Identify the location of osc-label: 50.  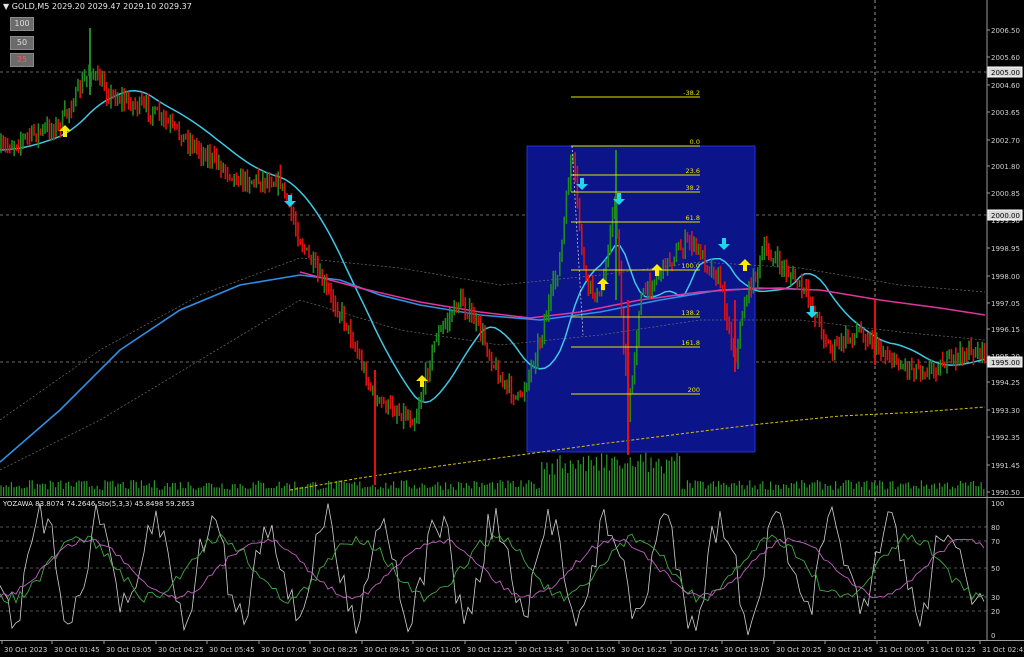
(995, 569).